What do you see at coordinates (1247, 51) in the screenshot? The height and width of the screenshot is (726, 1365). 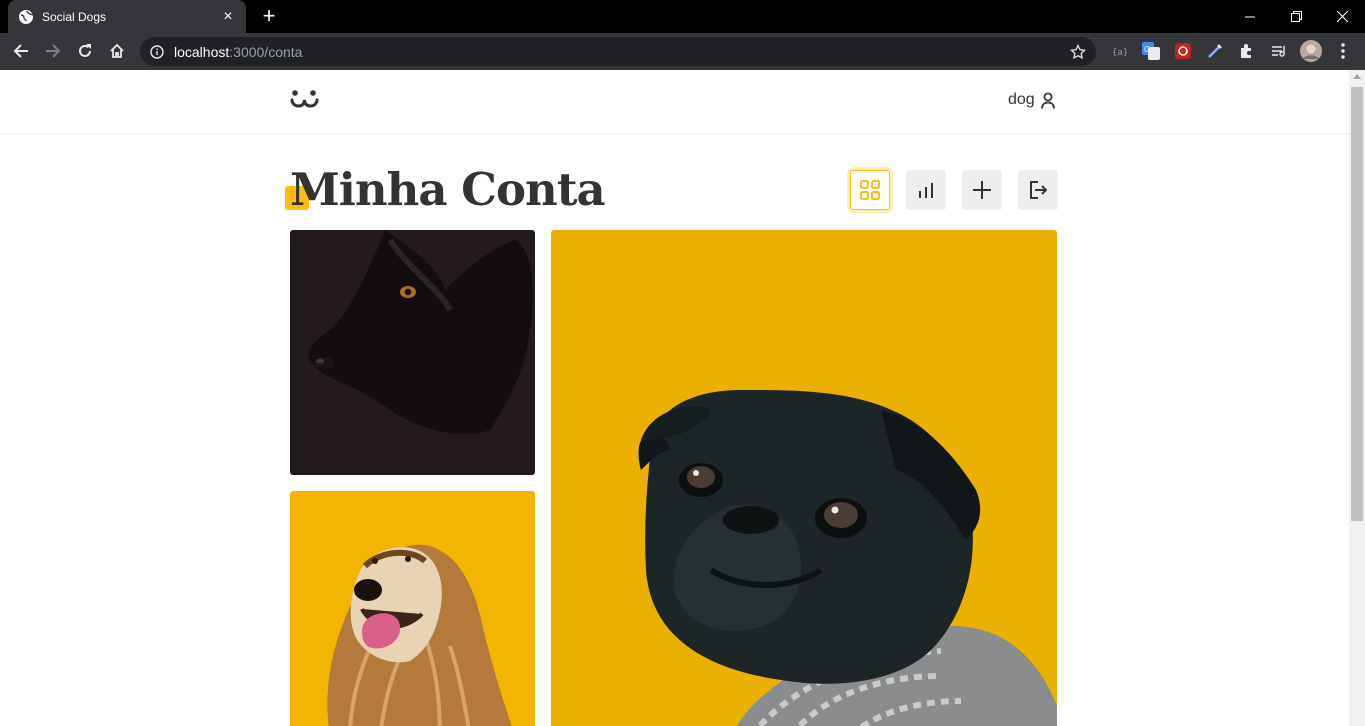 I see `puzzle-icon` at bounding box center [1247, 51].